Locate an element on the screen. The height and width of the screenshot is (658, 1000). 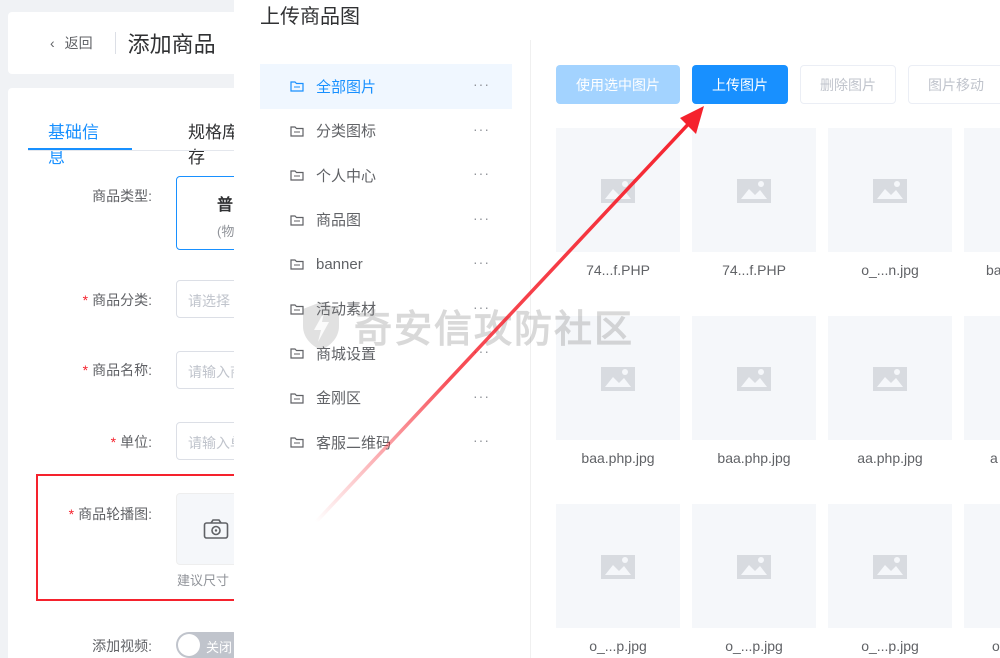
back-label: 返回 is located at coordinates (78, 43).